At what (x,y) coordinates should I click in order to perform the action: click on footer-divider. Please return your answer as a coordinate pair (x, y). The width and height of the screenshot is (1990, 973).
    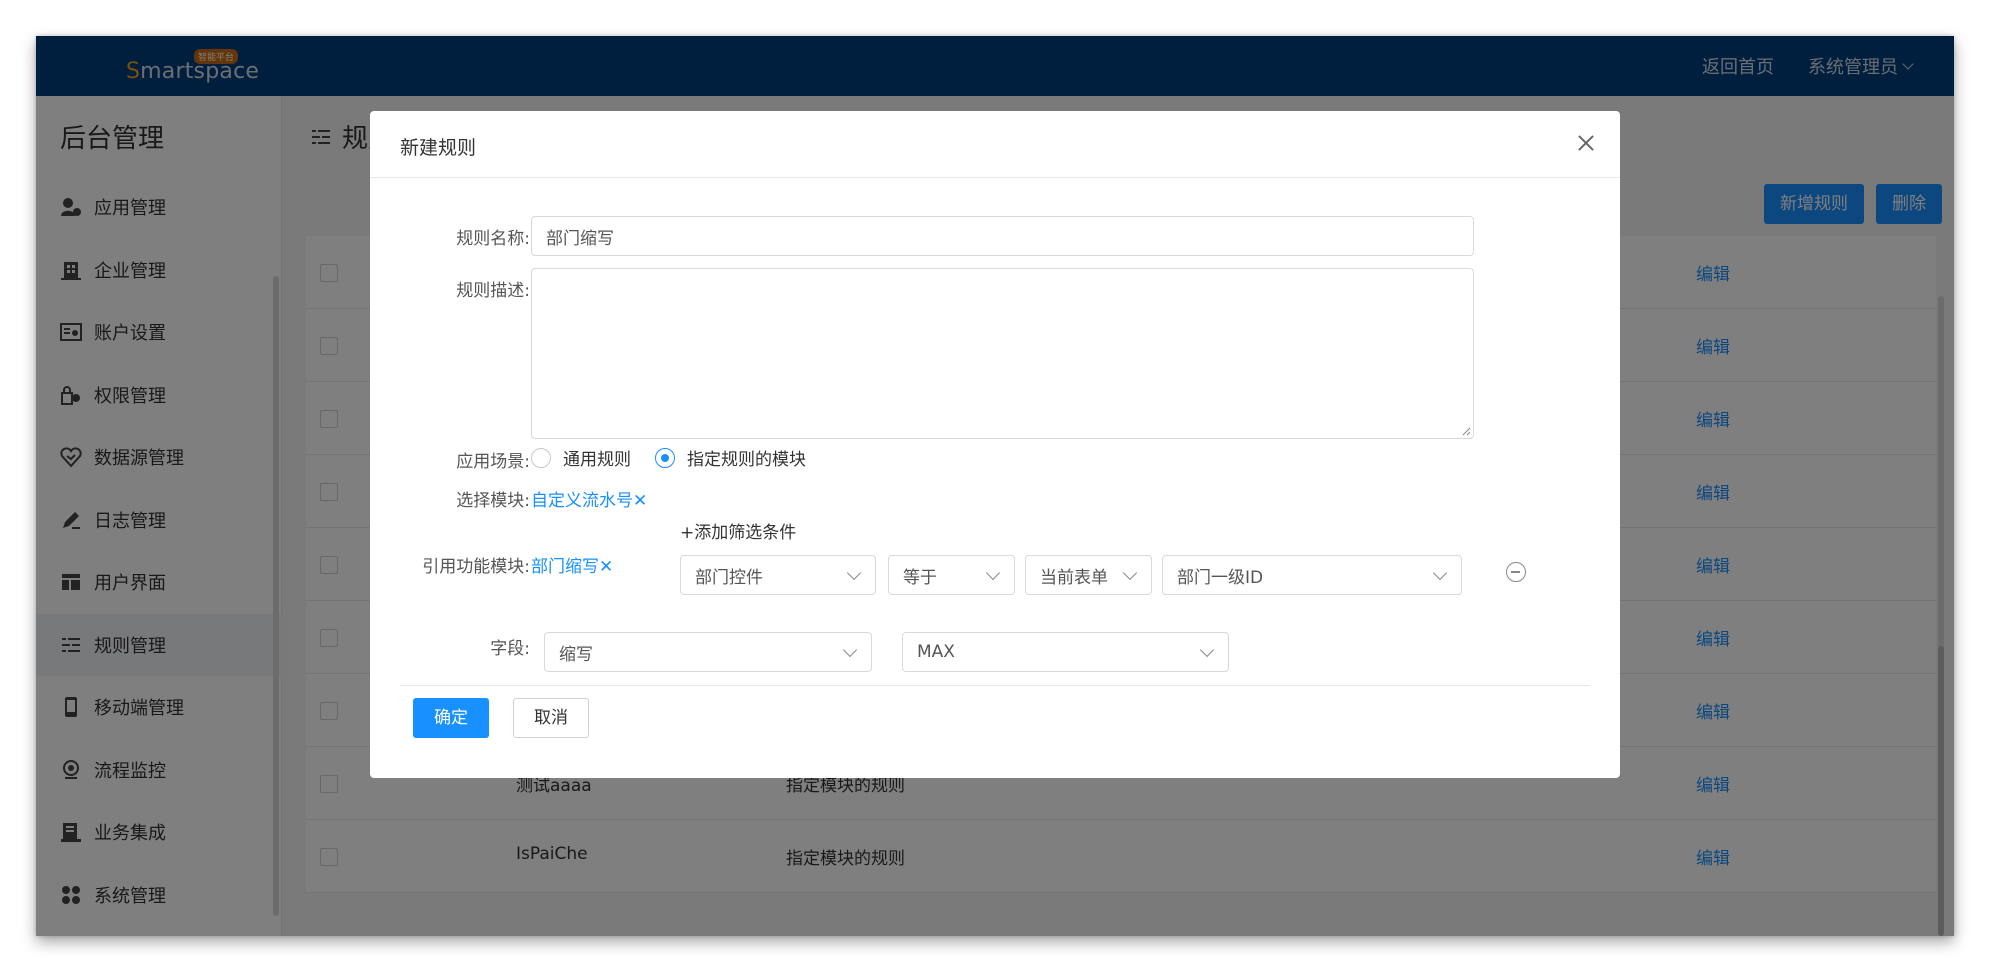
    Looking at the image, I should click on (995, 685).